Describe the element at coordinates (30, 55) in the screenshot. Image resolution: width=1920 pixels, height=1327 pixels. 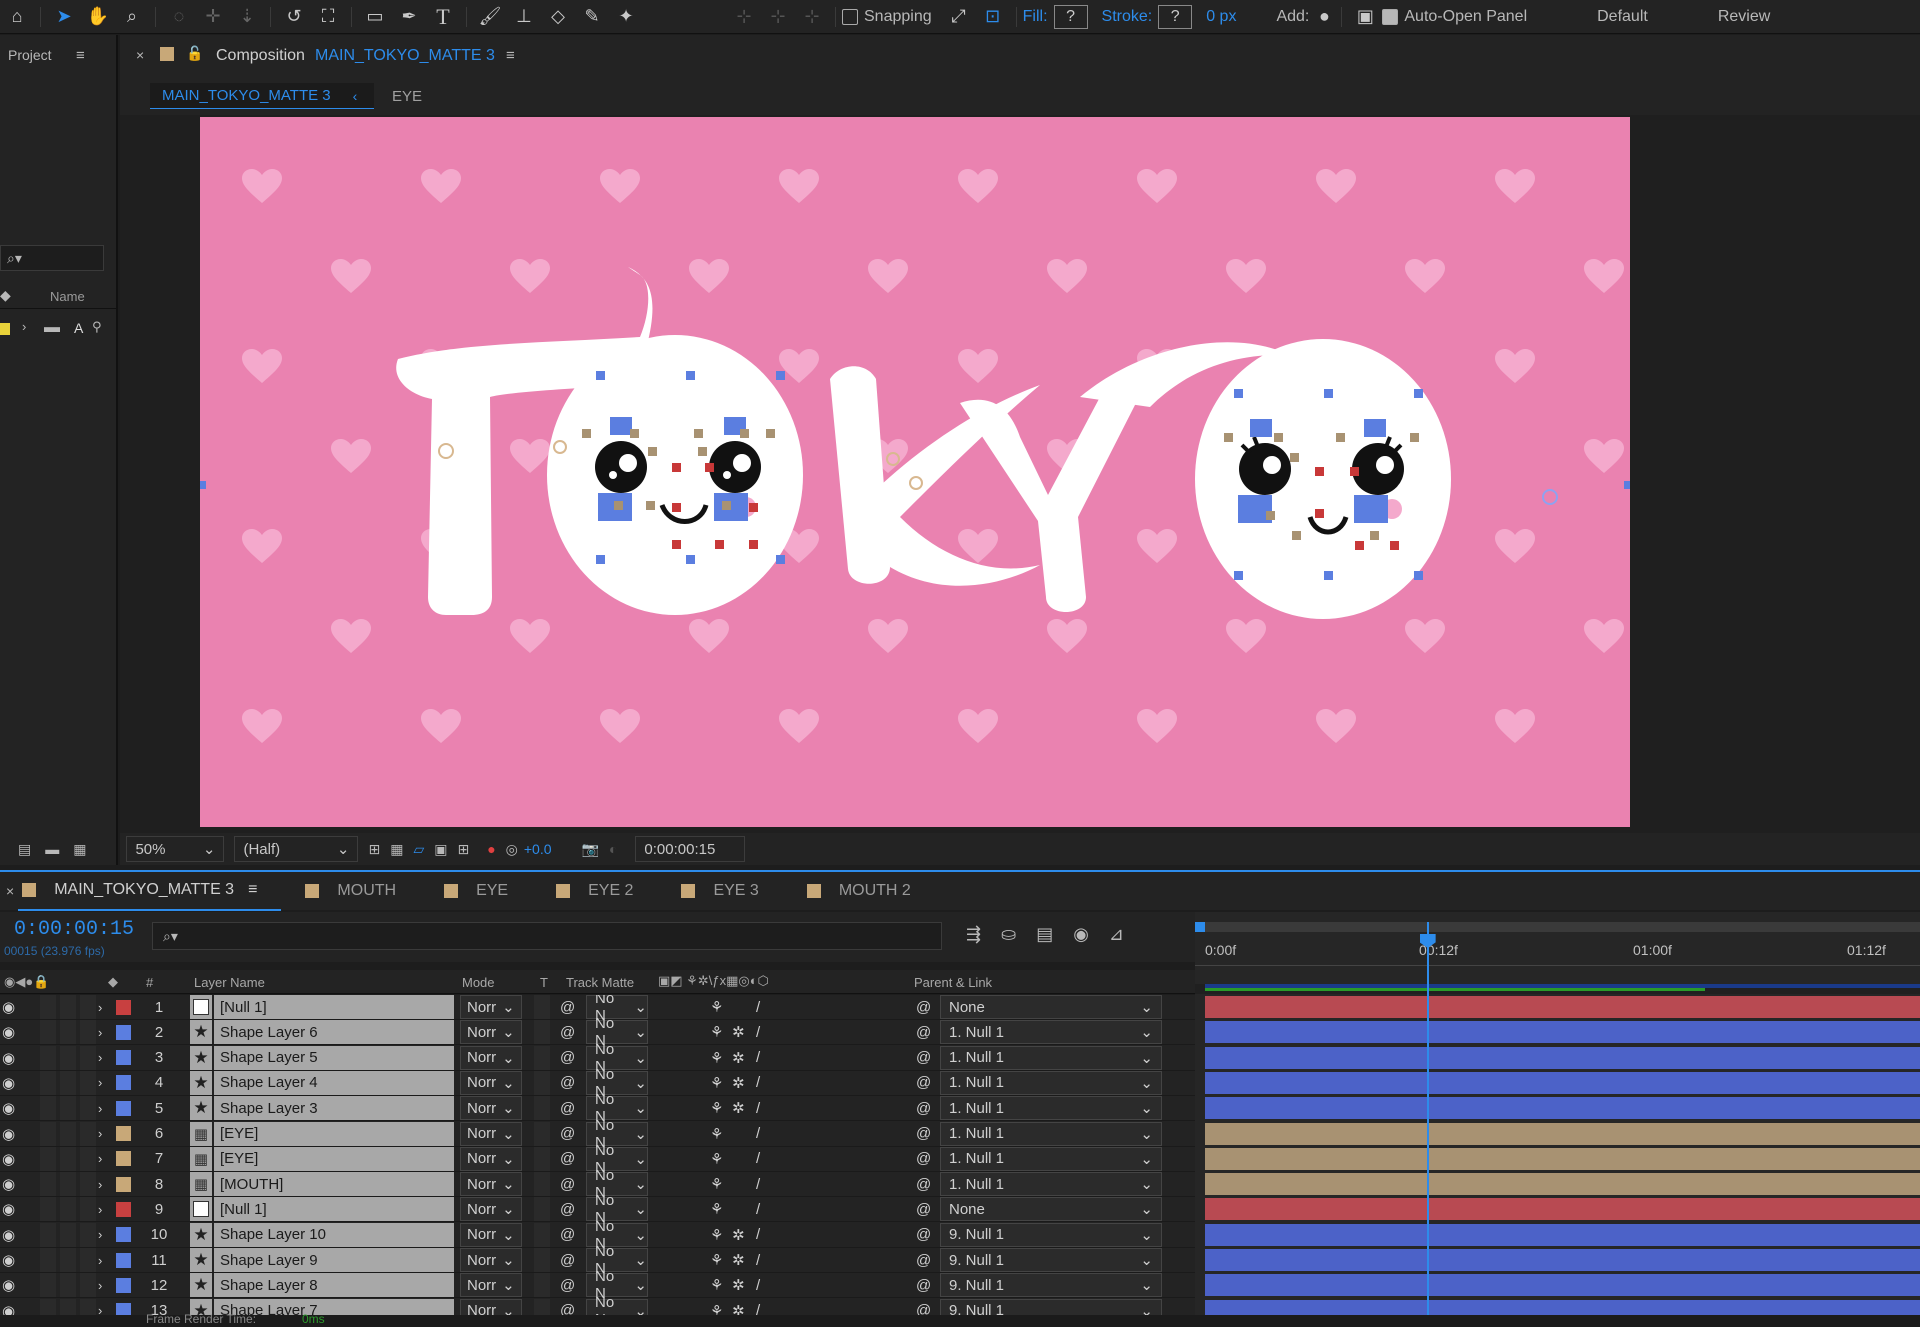
I see `project-title: Project` at that location.